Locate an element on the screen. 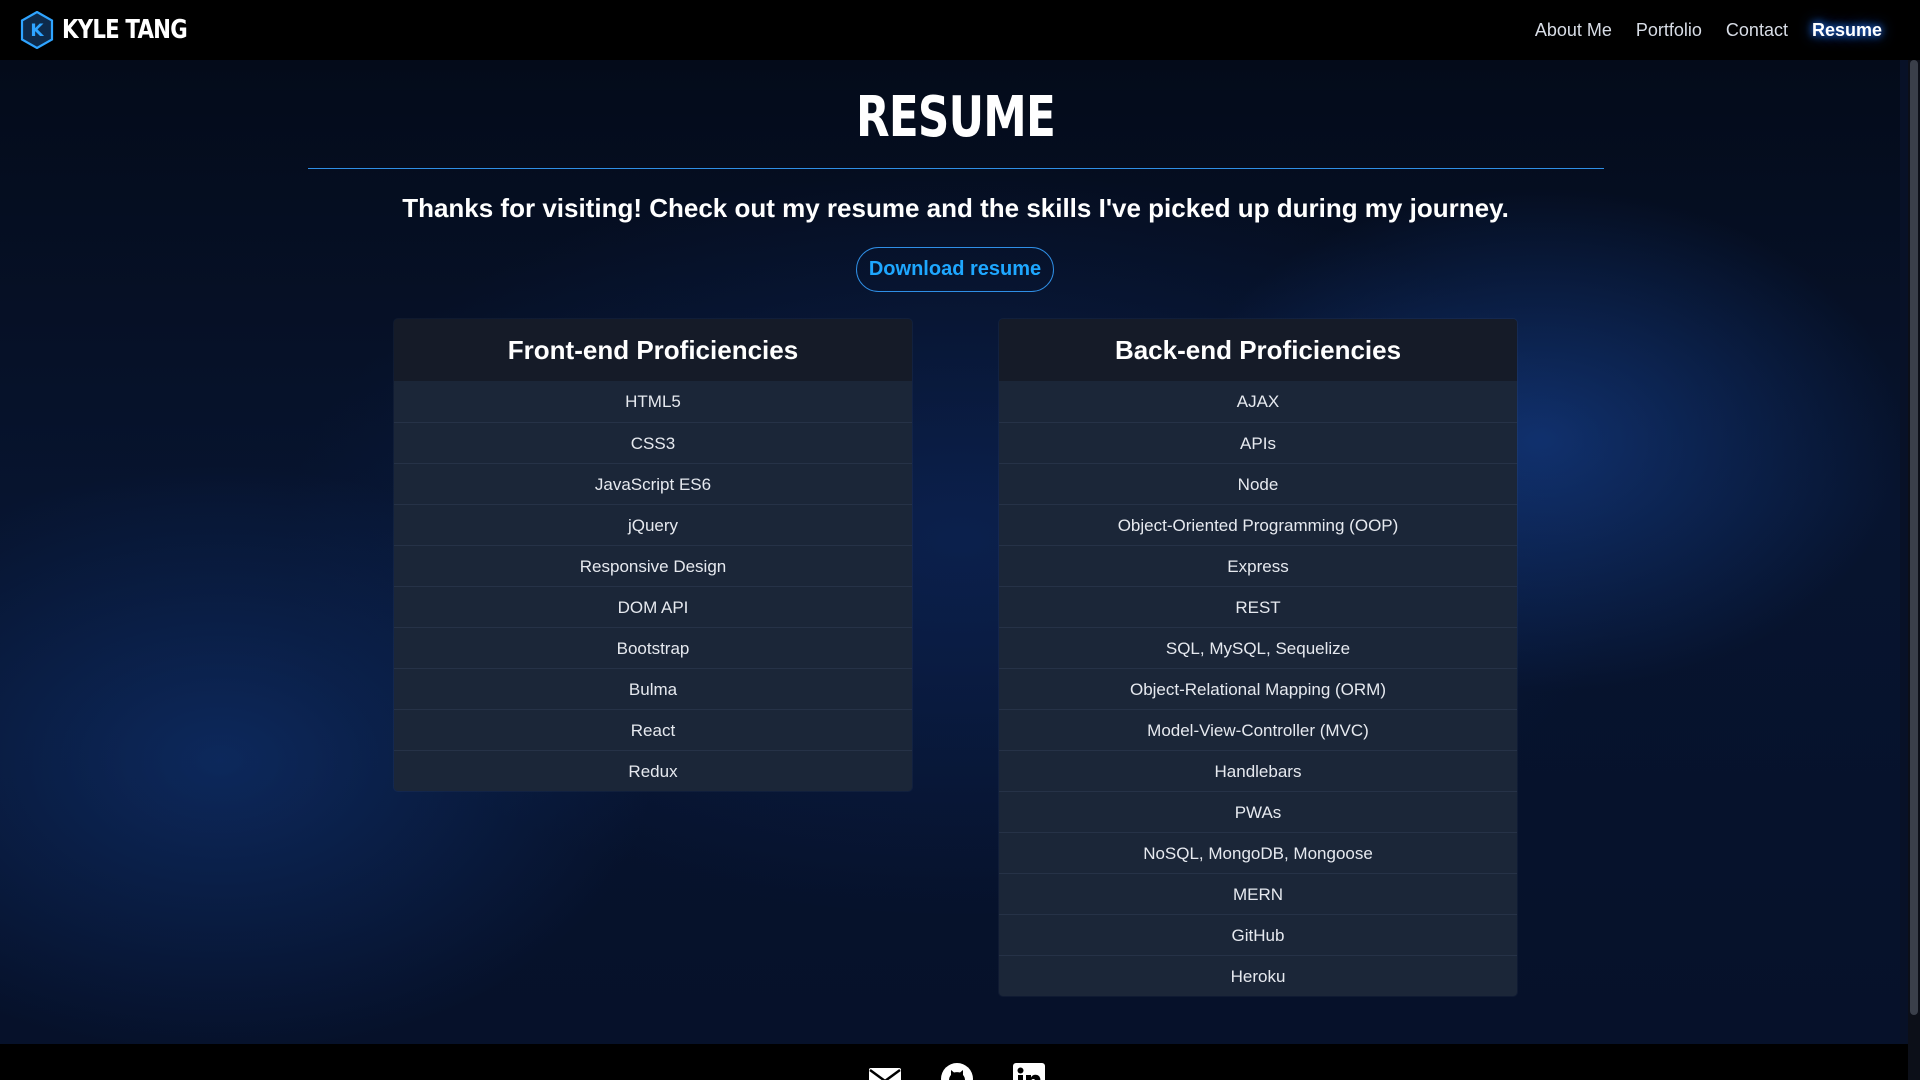  list-item: Express is located at coordinates (1258, 565).